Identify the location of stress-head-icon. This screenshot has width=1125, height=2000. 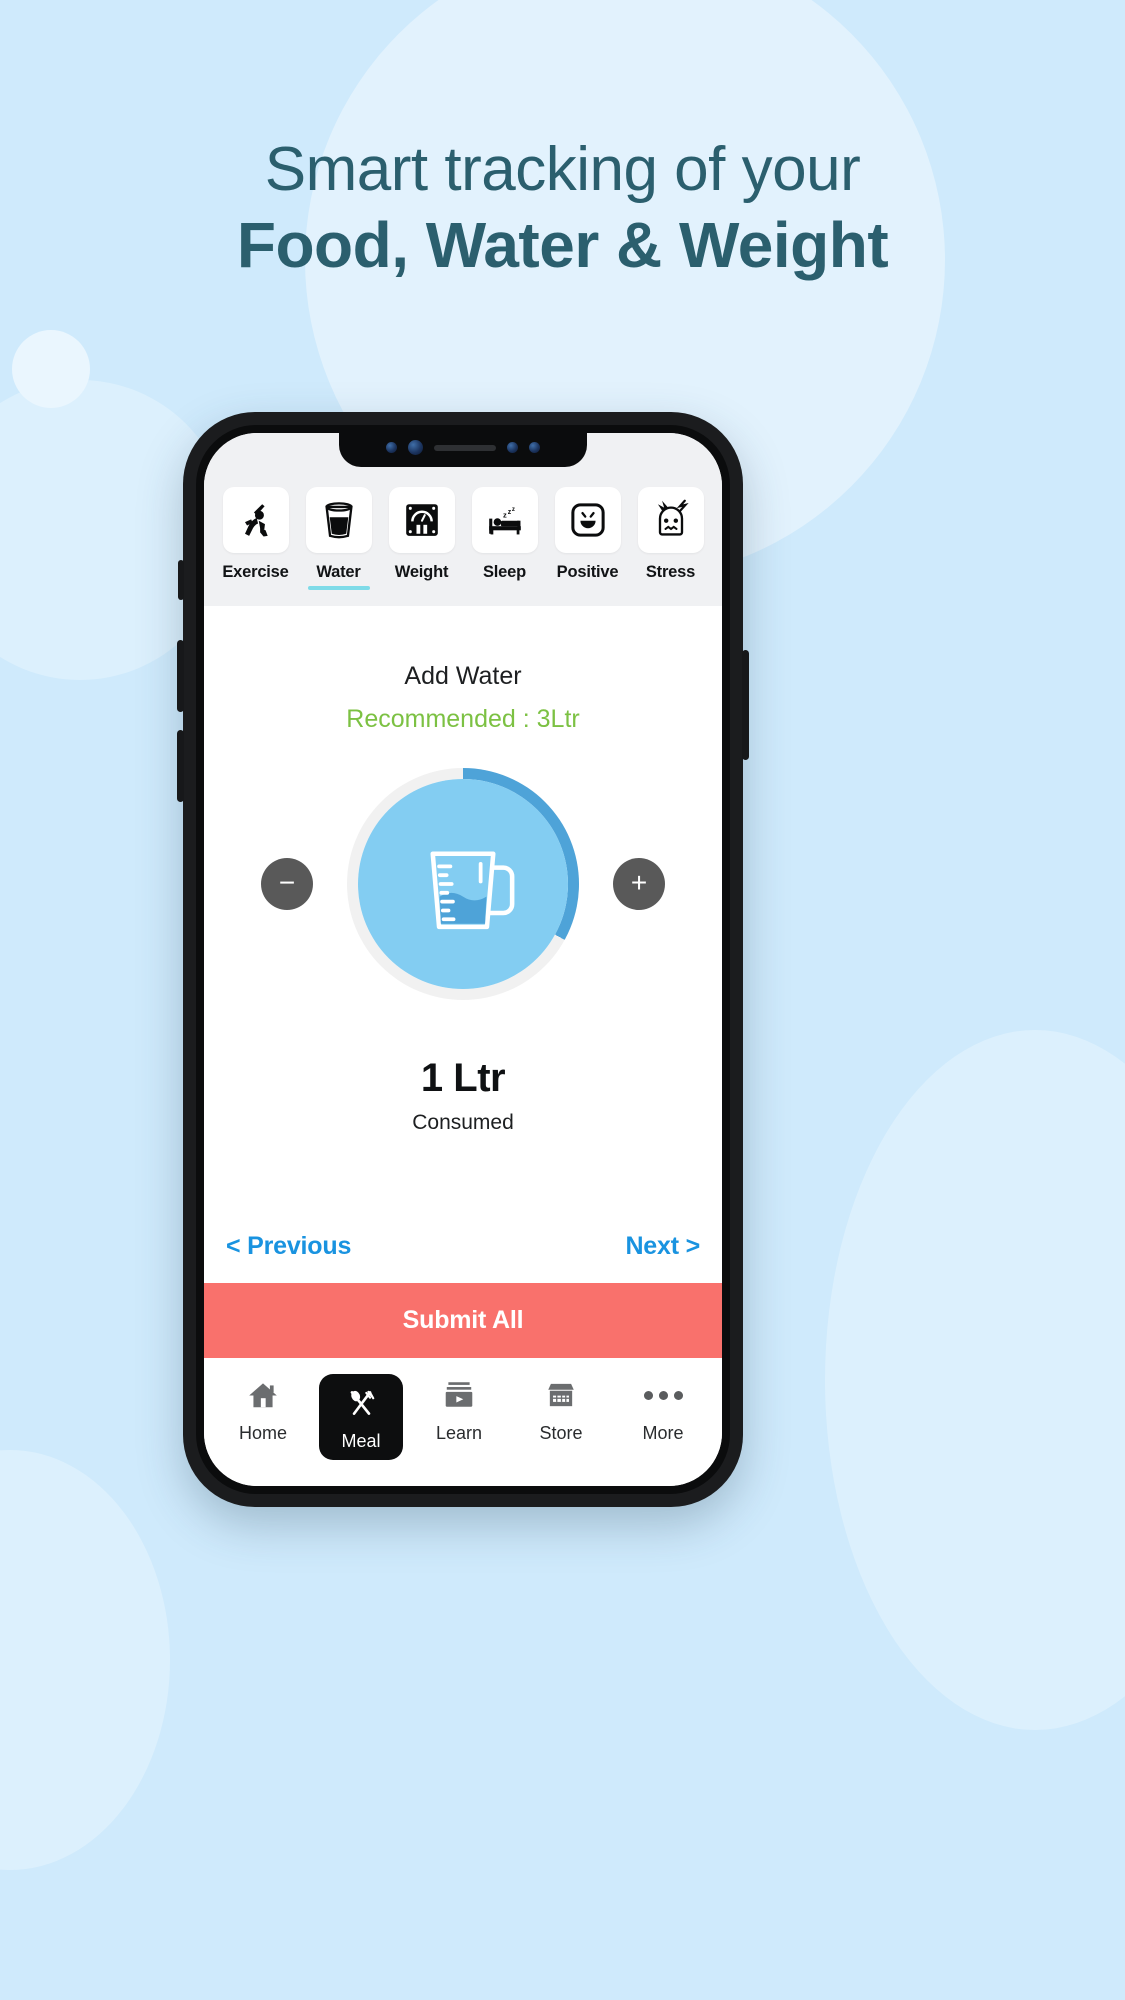
(673, 517).